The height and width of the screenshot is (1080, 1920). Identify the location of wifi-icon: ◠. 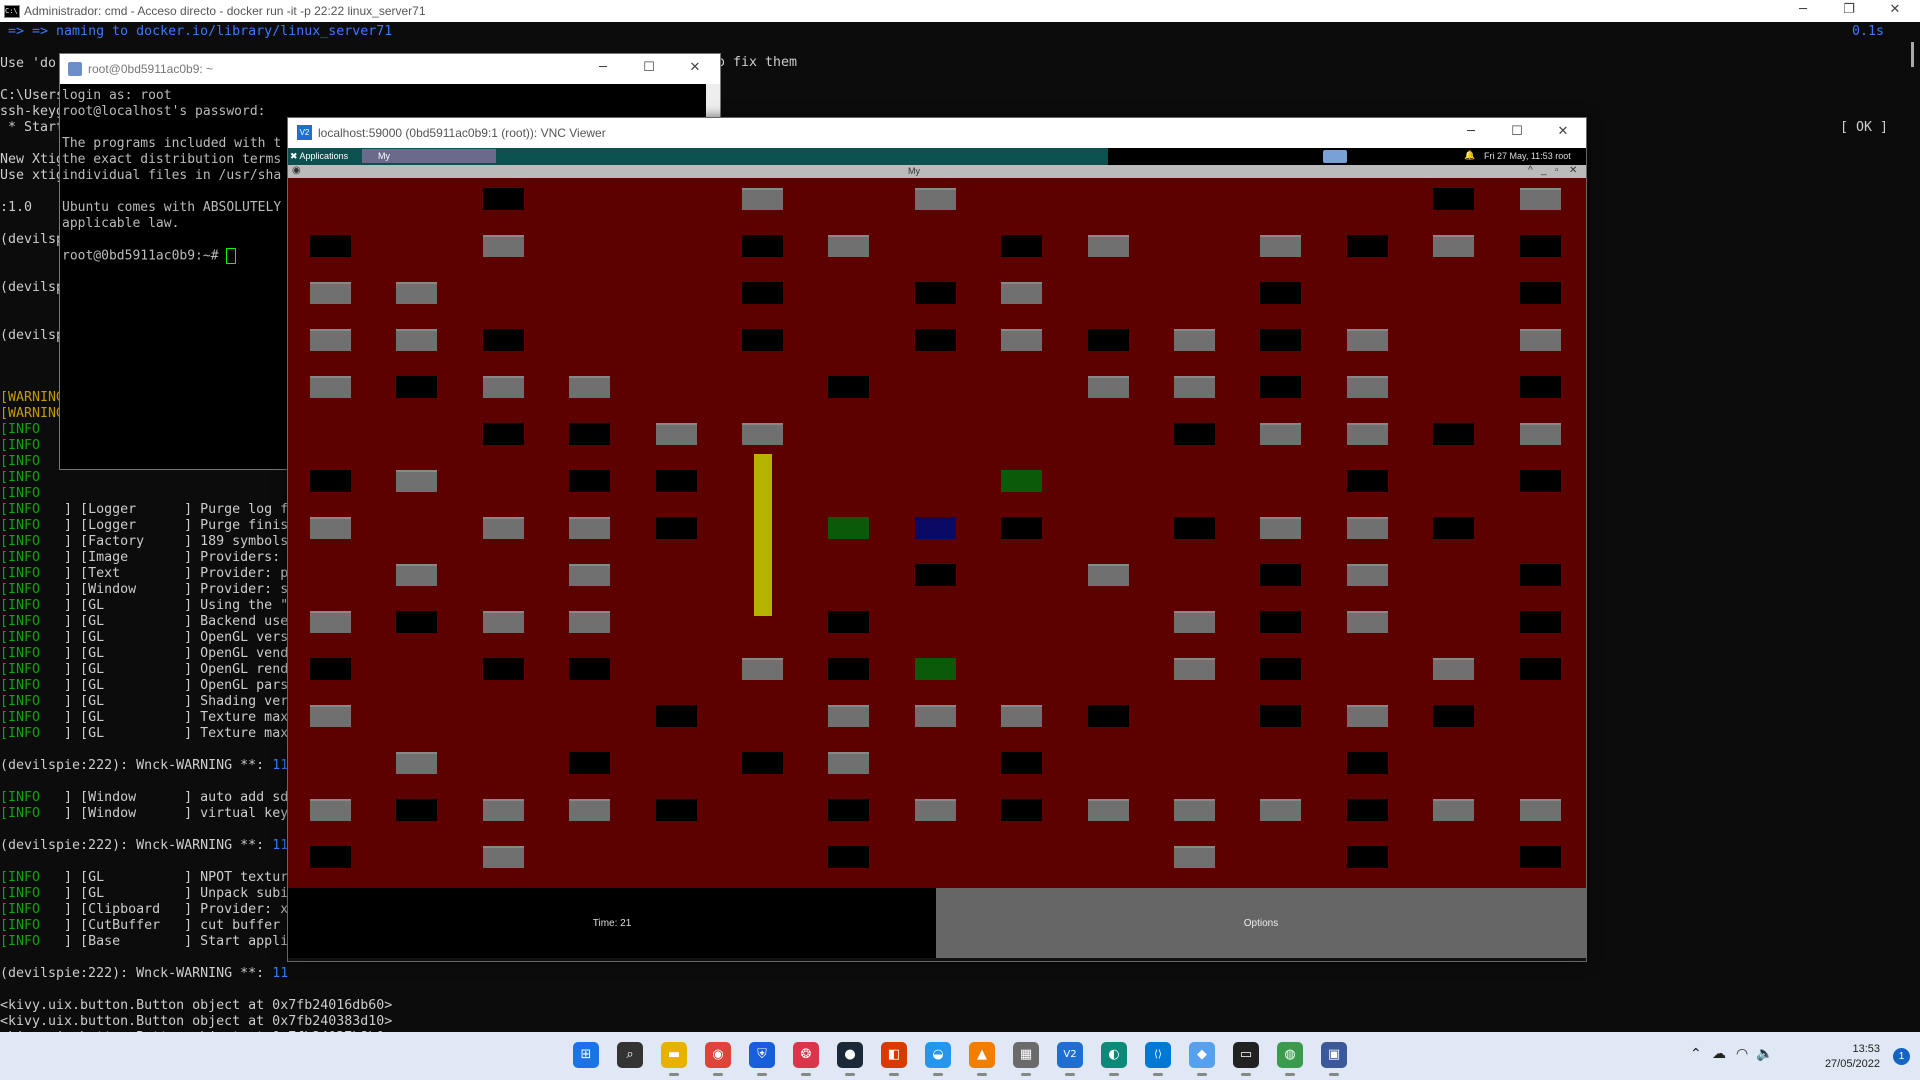
(1742, 1054).